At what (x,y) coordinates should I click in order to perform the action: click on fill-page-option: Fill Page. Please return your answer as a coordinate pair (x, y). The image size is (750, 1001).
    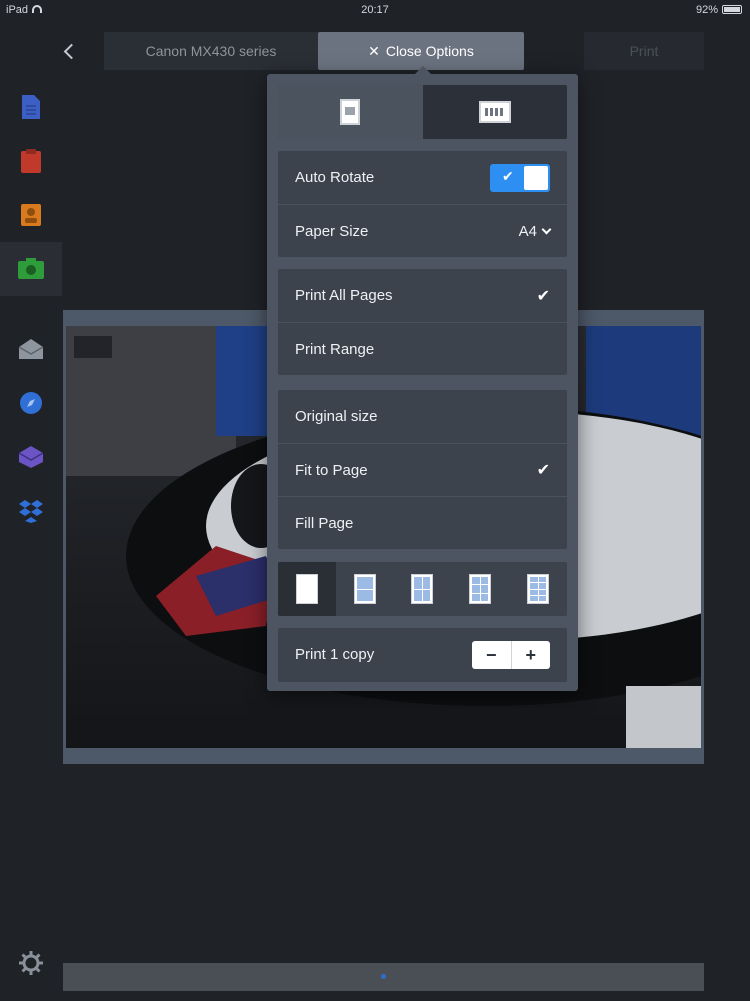
    Looking at the image, I should click on (422, 522).